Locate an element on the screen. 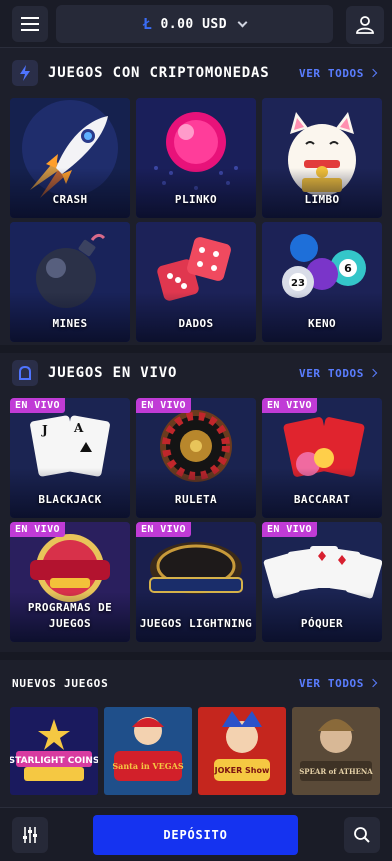  svg-text: SPEAR of ATHENA is located at coordinates (336, 771).